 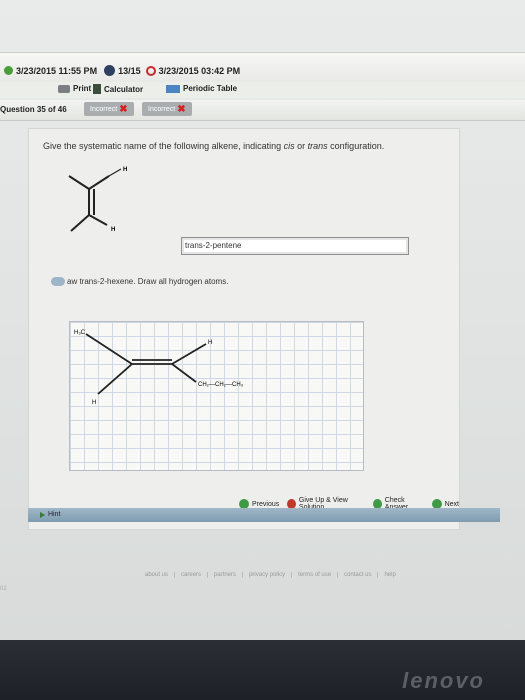 What do you see at coordinates (64, 88) in the screenshot?
I see `printer-icon` at bounding box center [64, 88].